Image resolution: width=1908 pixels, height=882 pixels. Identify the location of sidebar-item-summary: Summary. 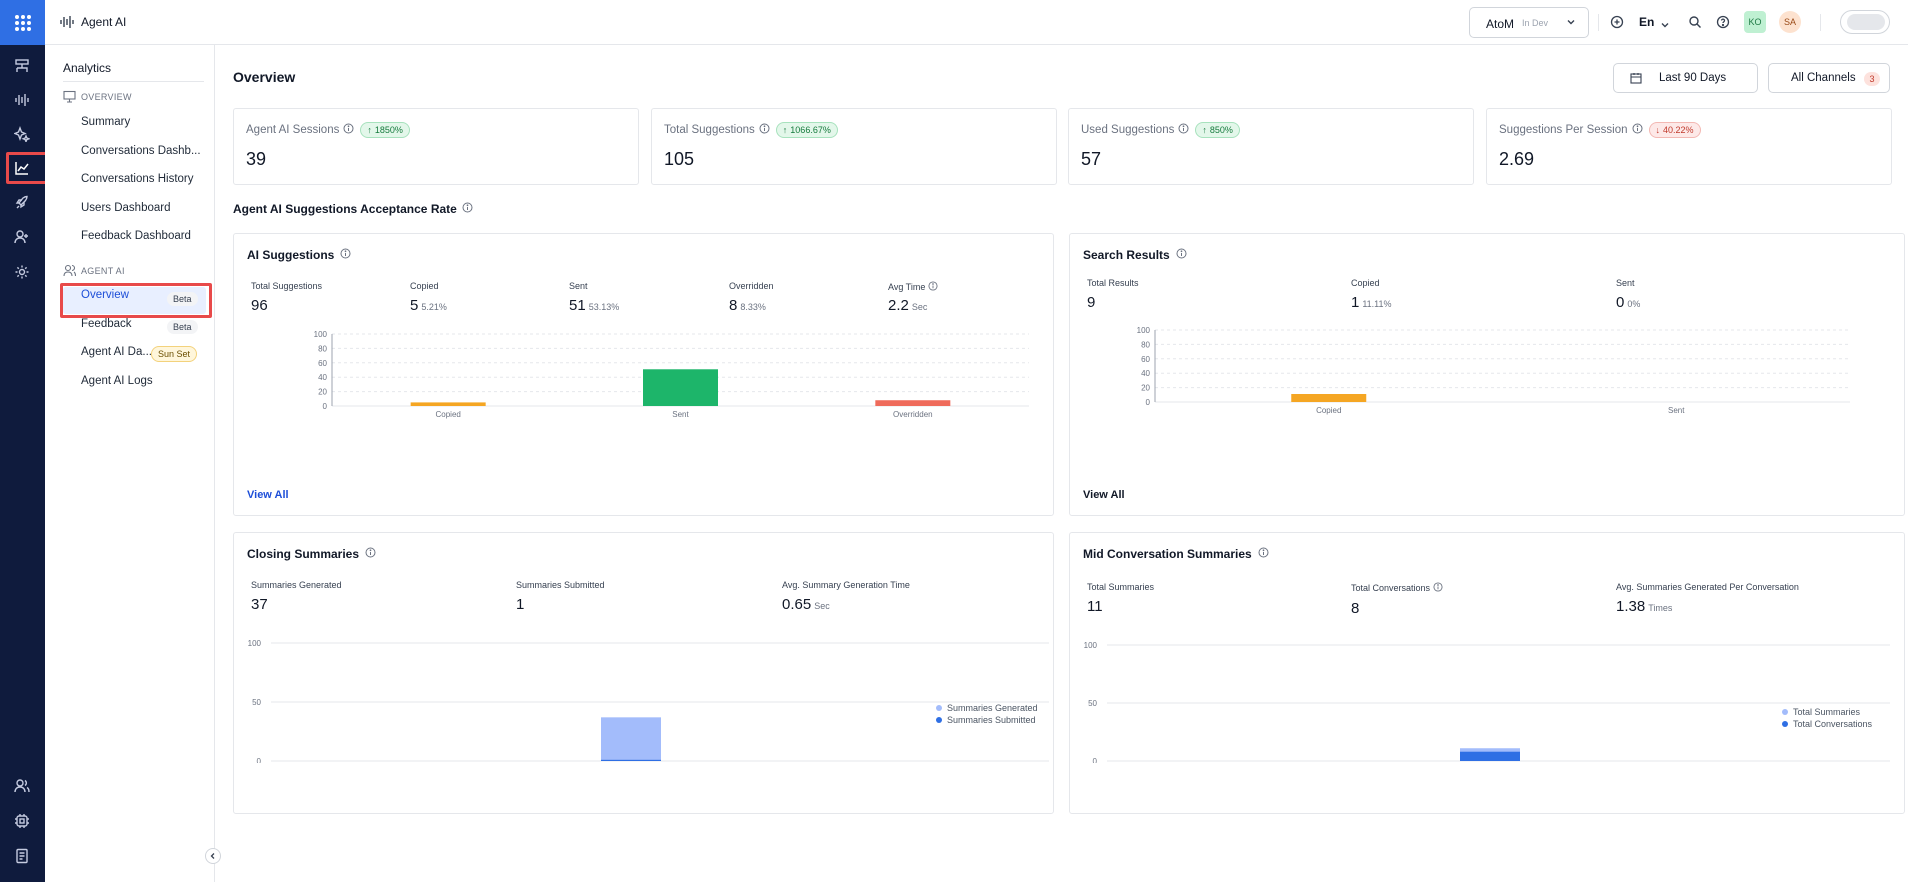
(105, 122).